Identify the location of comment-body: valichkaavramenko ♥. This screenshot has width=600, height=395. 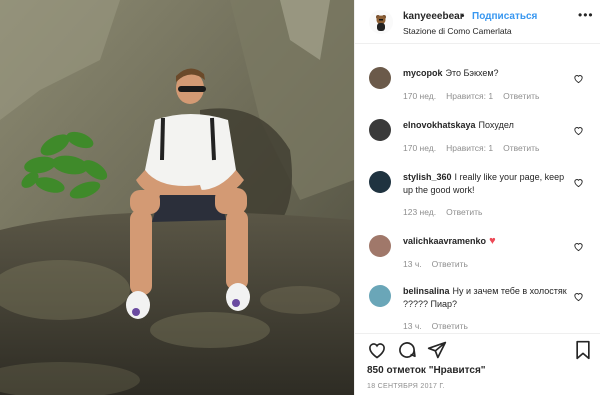
(487, 241).